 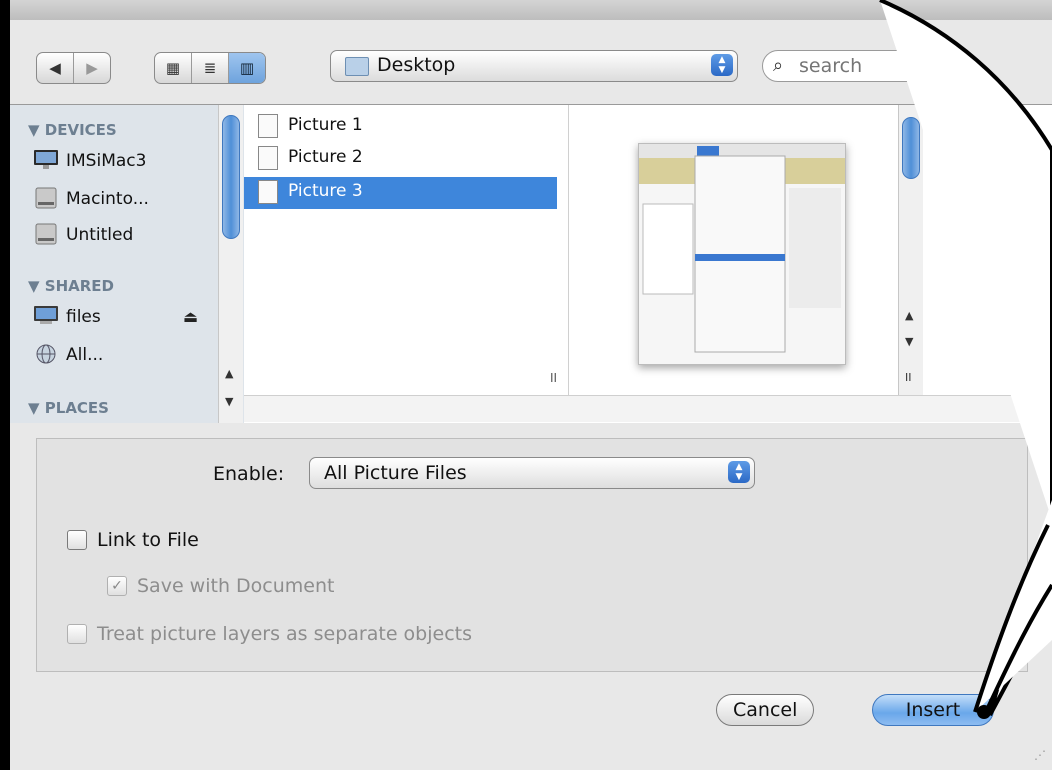 I want to click on link-to-file-checkbox, so click(x=77, y=540).